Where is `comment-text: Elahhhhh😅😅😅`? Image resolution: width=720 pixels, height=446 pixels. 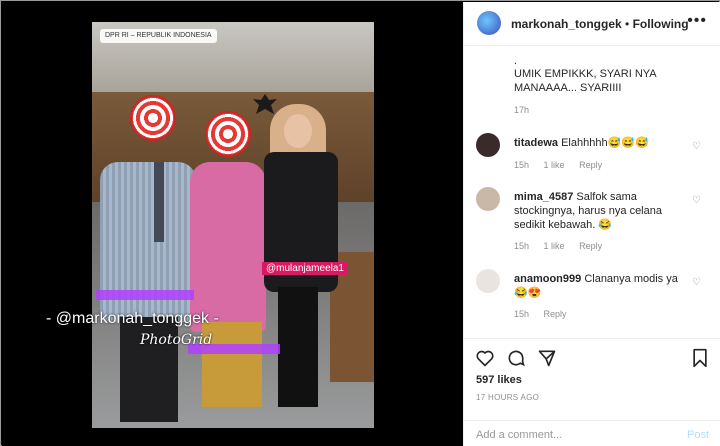
comment-text: Elahhhhh😅😅😅 is located at coordinates (605, 143).